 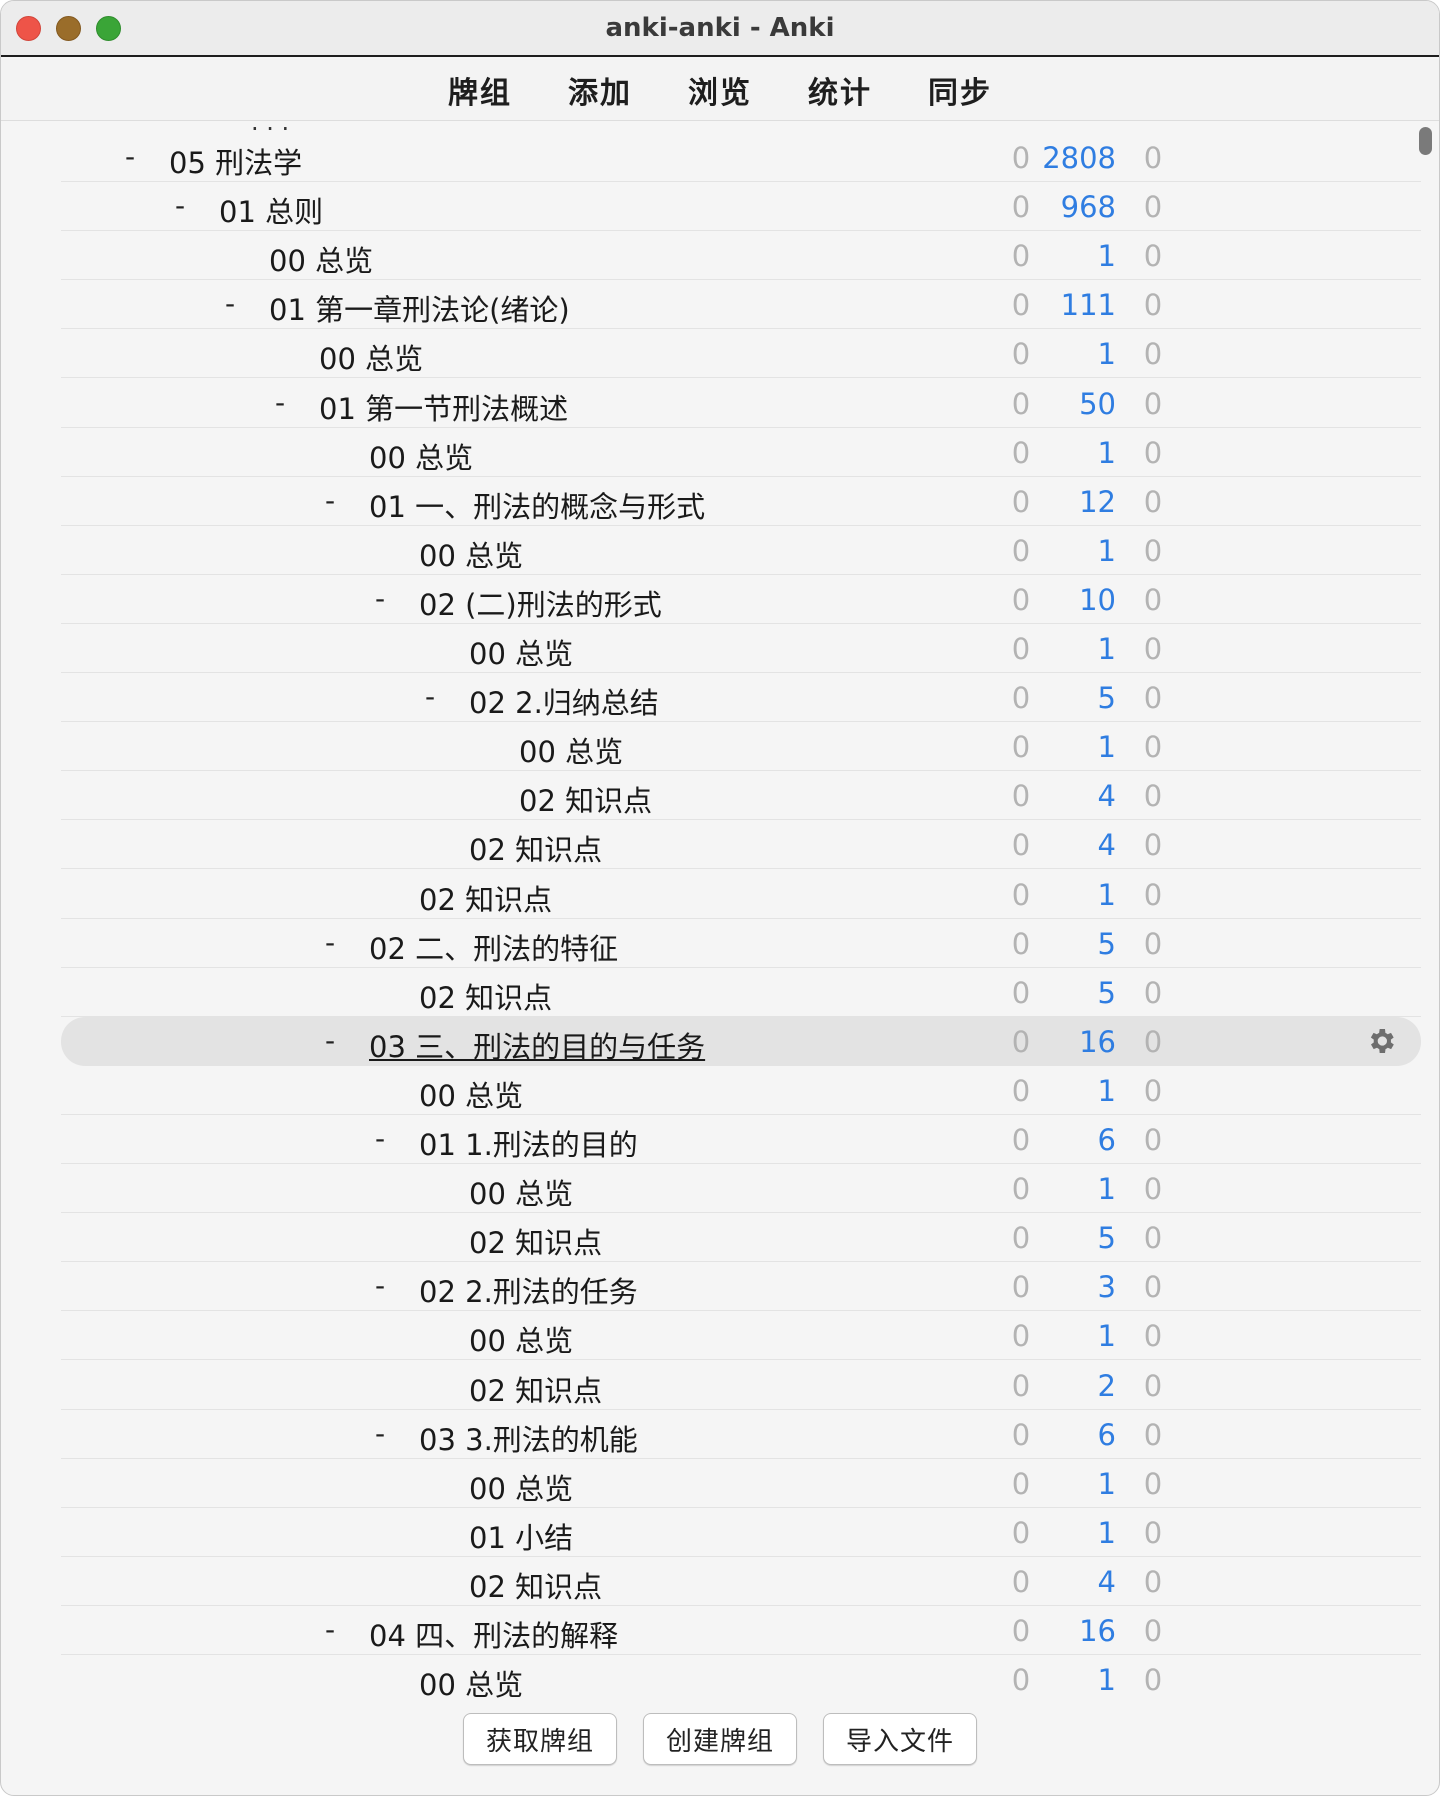 What do you see at coordinates (1381, 1041) in the screenshot?
I see `gear-icon` at bounding box center [1381, 1041].